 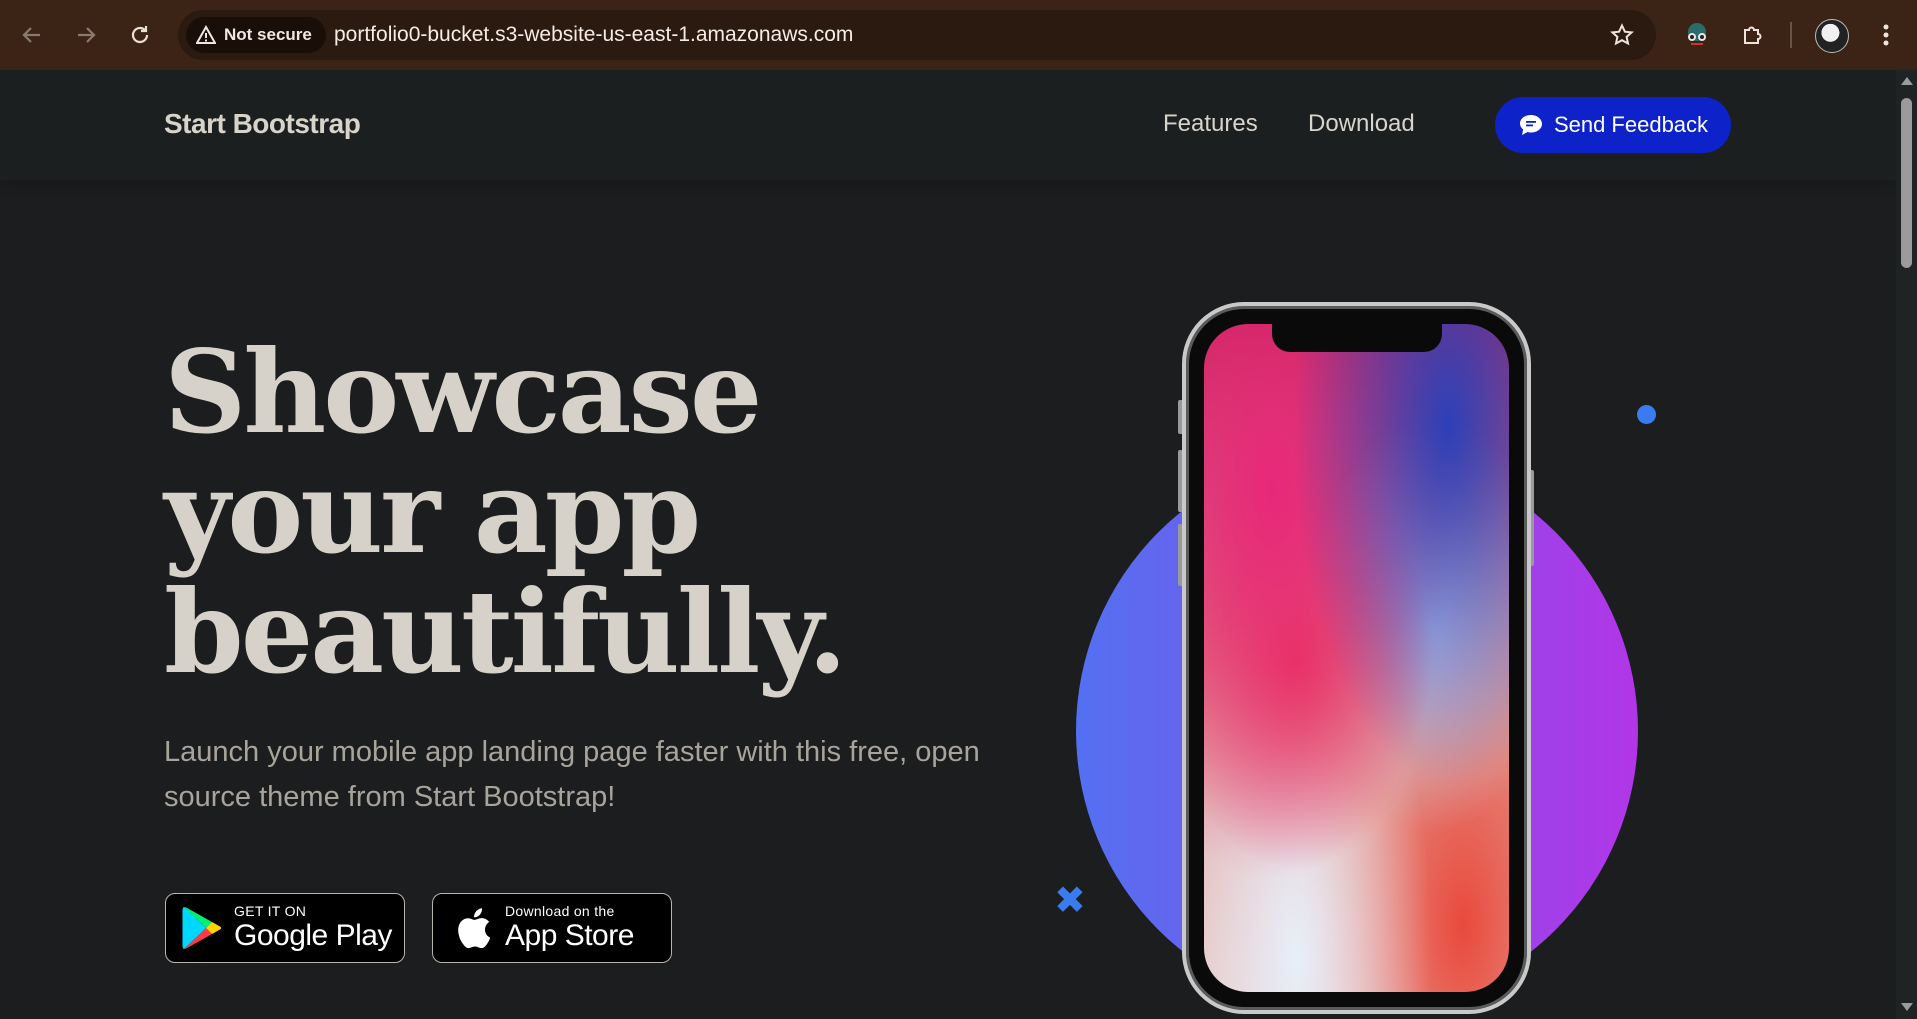 I want to click on reload-icon, so click(x=140, y=35).